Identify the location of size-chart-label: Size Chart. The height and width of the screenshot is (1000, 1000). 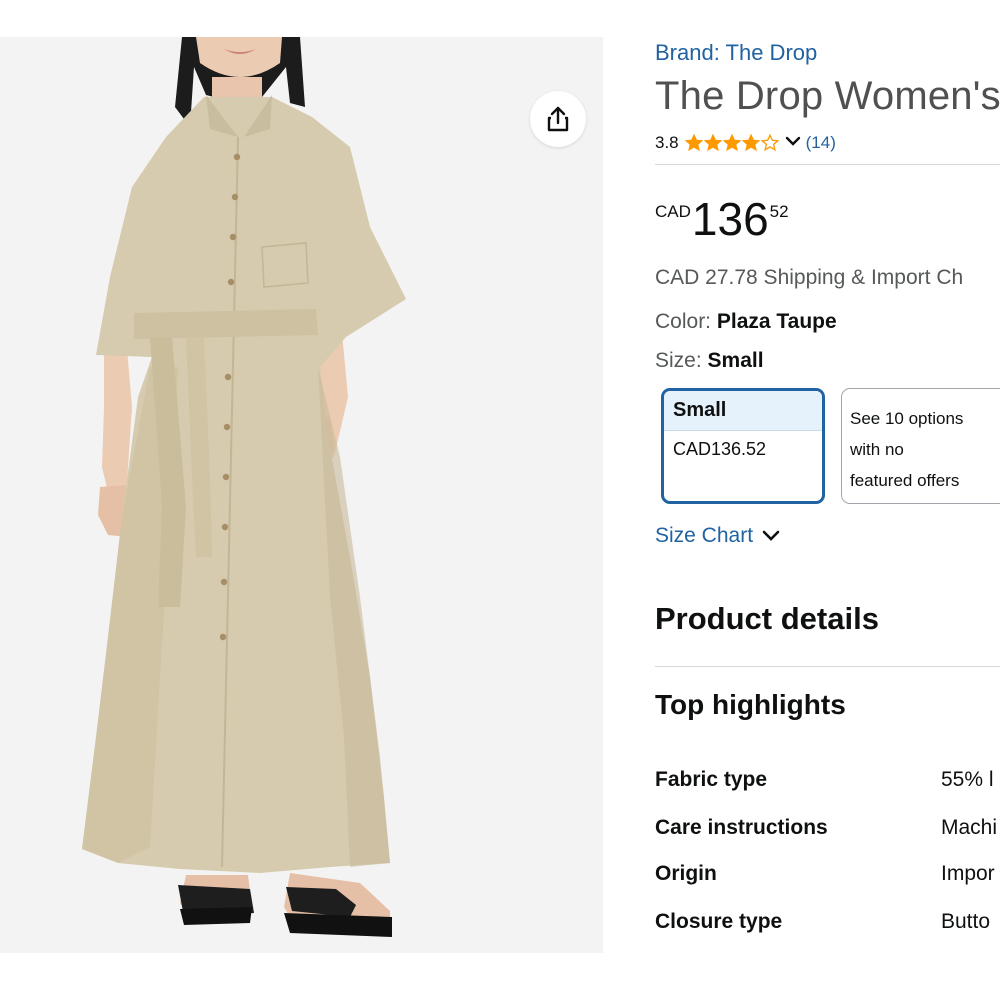
(704, 535).